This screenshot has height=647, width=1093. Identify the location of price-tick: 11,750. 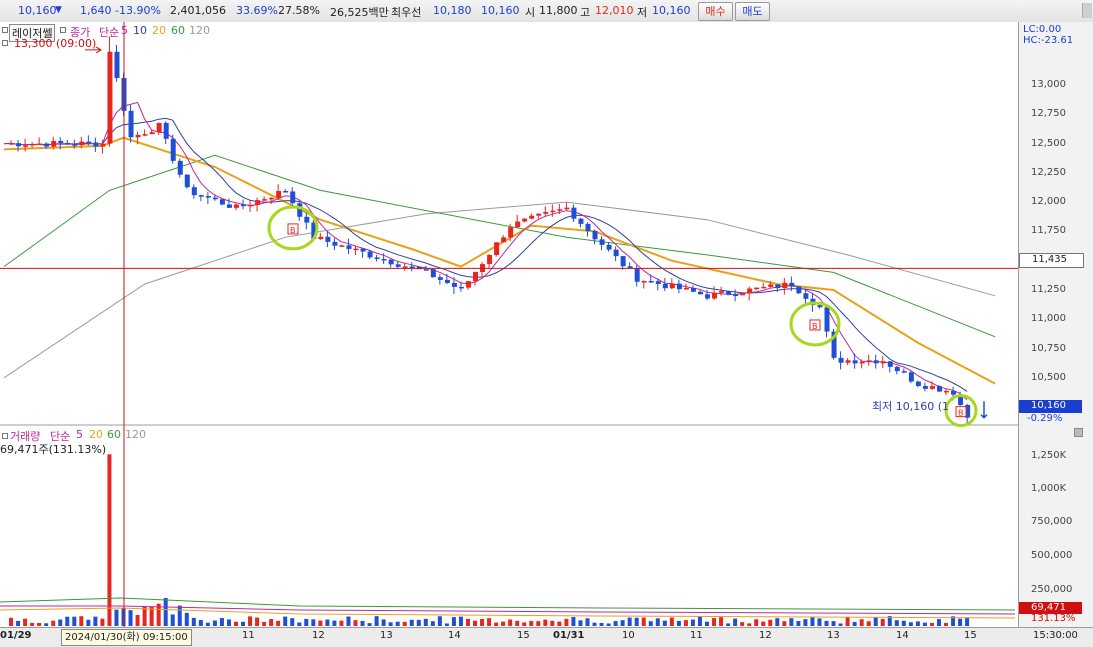
(1048, 231).